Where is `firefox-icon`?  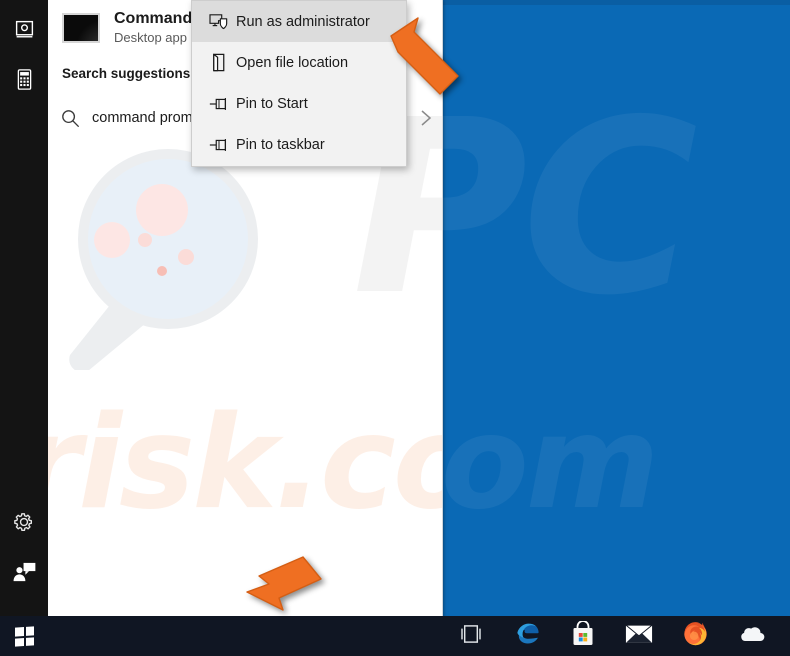
firefox-icon is located at coordinates (695, 636).